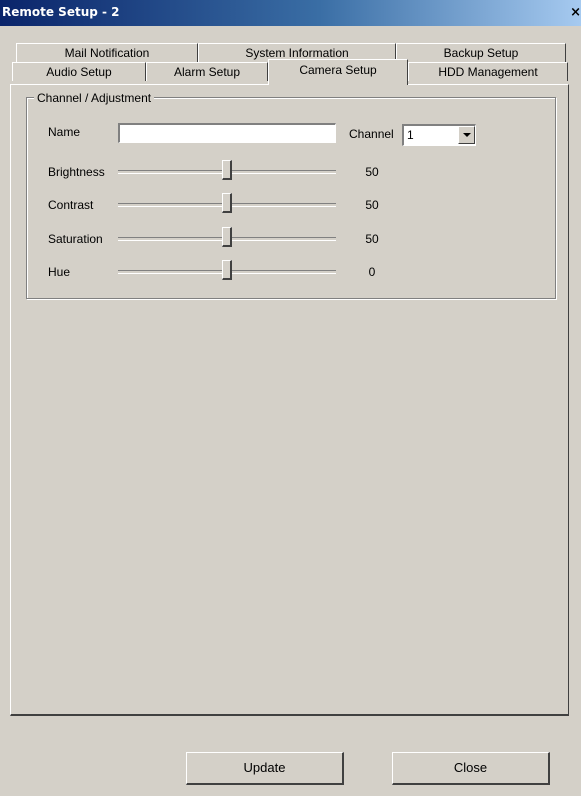 The height and width of the screenshot is (796, 581). Describe the element at coordinates (265, 768) in the screenshot. I see `update-button: Update` at that location.